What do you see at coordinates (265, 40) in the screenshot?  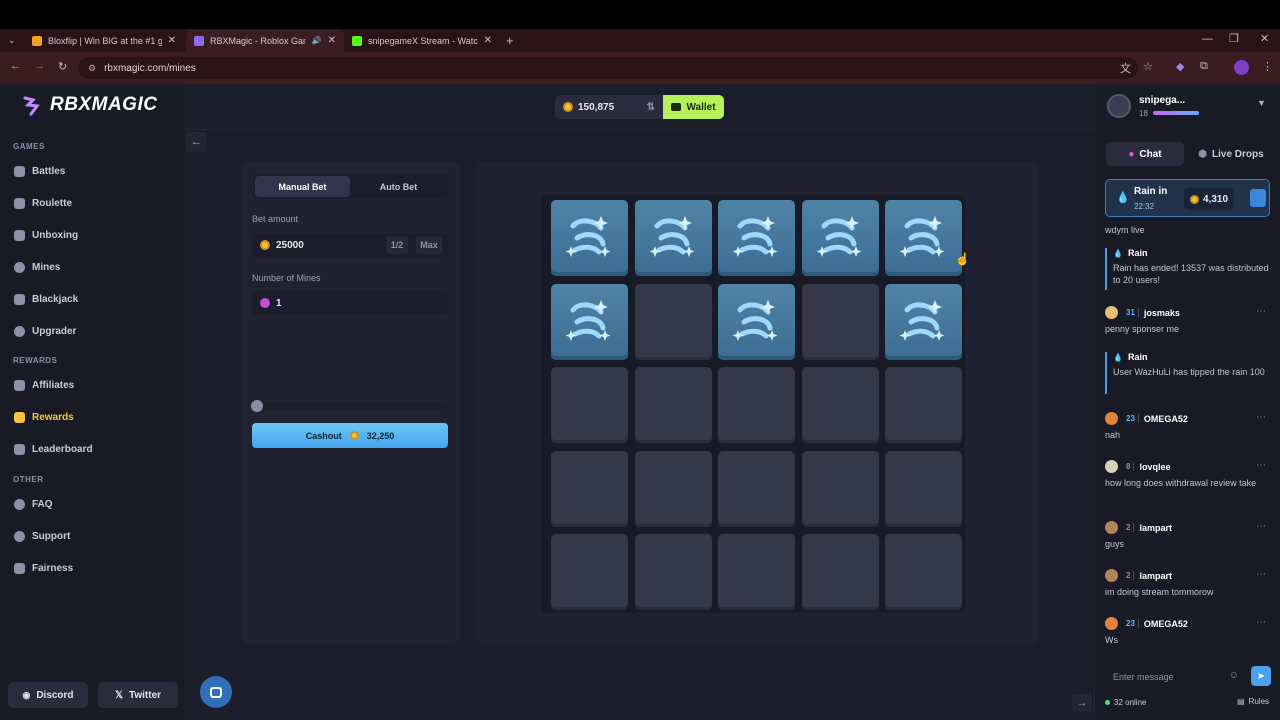 I see `browser-tab-rbxmagic: RBXMagic - Roblox Gaming 🔊 ✕` at bounding box center [265, 40].